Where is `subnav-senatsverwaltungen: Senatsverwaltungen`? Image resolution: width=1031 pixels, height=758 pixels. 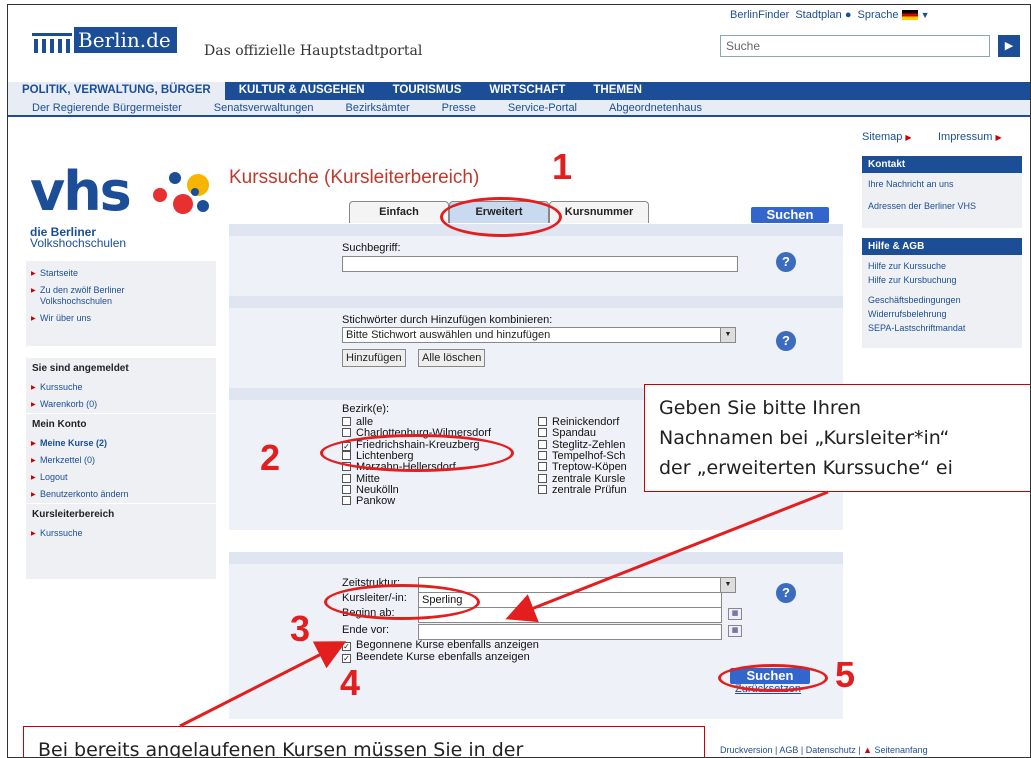
subnav-senatsverwaltungen: Senatsverwaltungen is located at coordinates (256, 107).